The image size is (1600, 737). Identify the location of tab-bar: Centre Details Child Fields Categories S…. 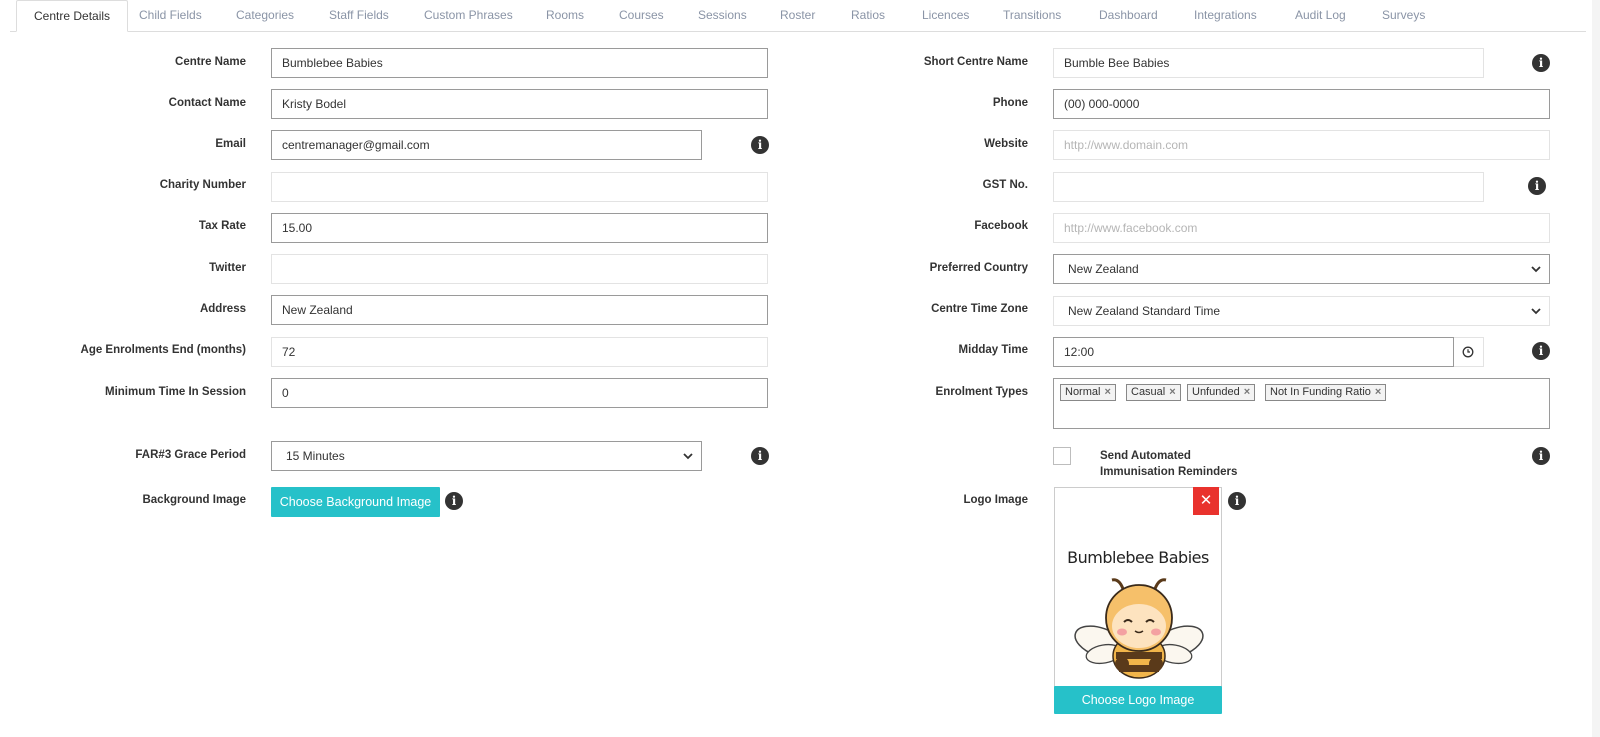
(798, 16).